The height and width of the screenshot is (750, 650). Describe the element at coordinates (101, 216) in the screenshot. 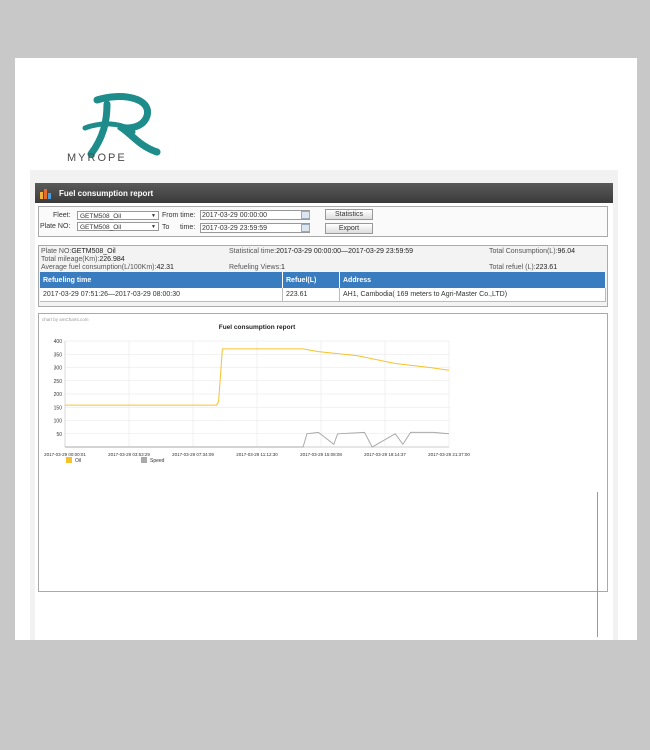

I see `fleet-select-value: GETM508_Oil` at that location.